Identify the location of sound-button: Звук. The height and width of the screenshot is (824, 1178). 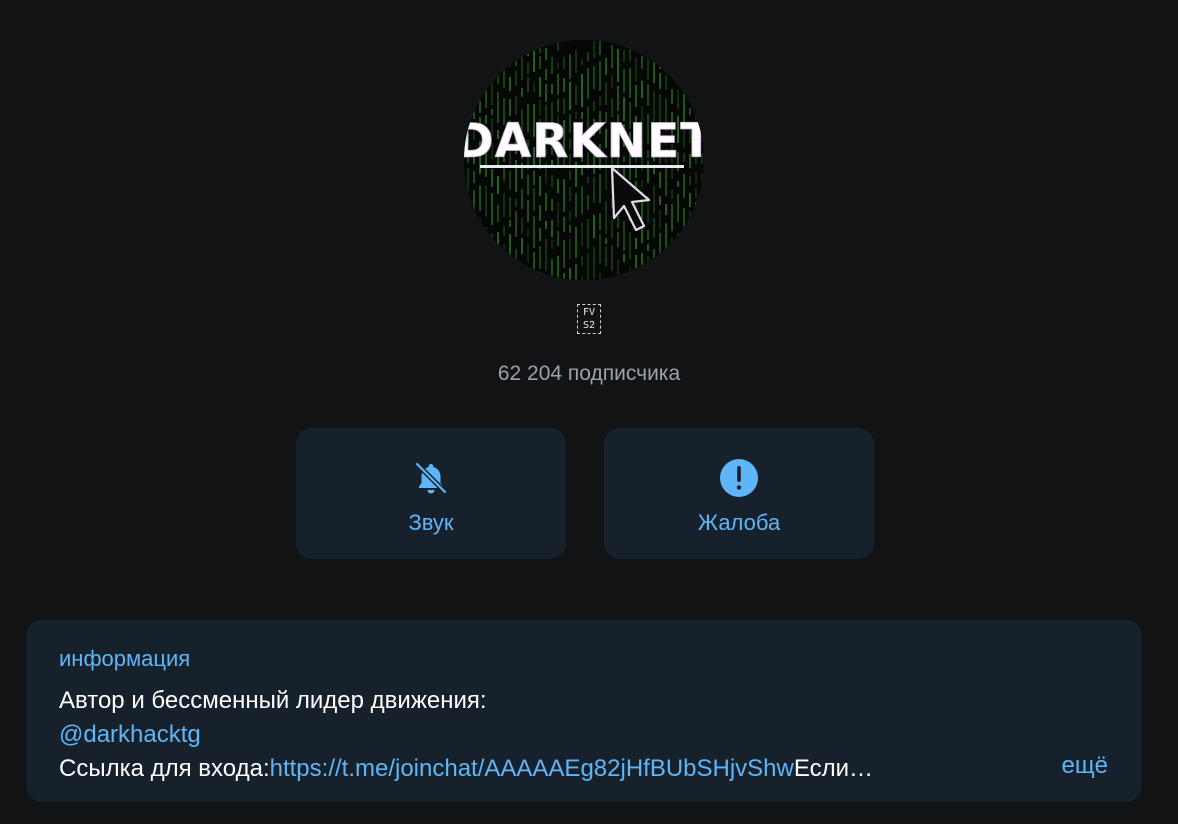
(431, 493).